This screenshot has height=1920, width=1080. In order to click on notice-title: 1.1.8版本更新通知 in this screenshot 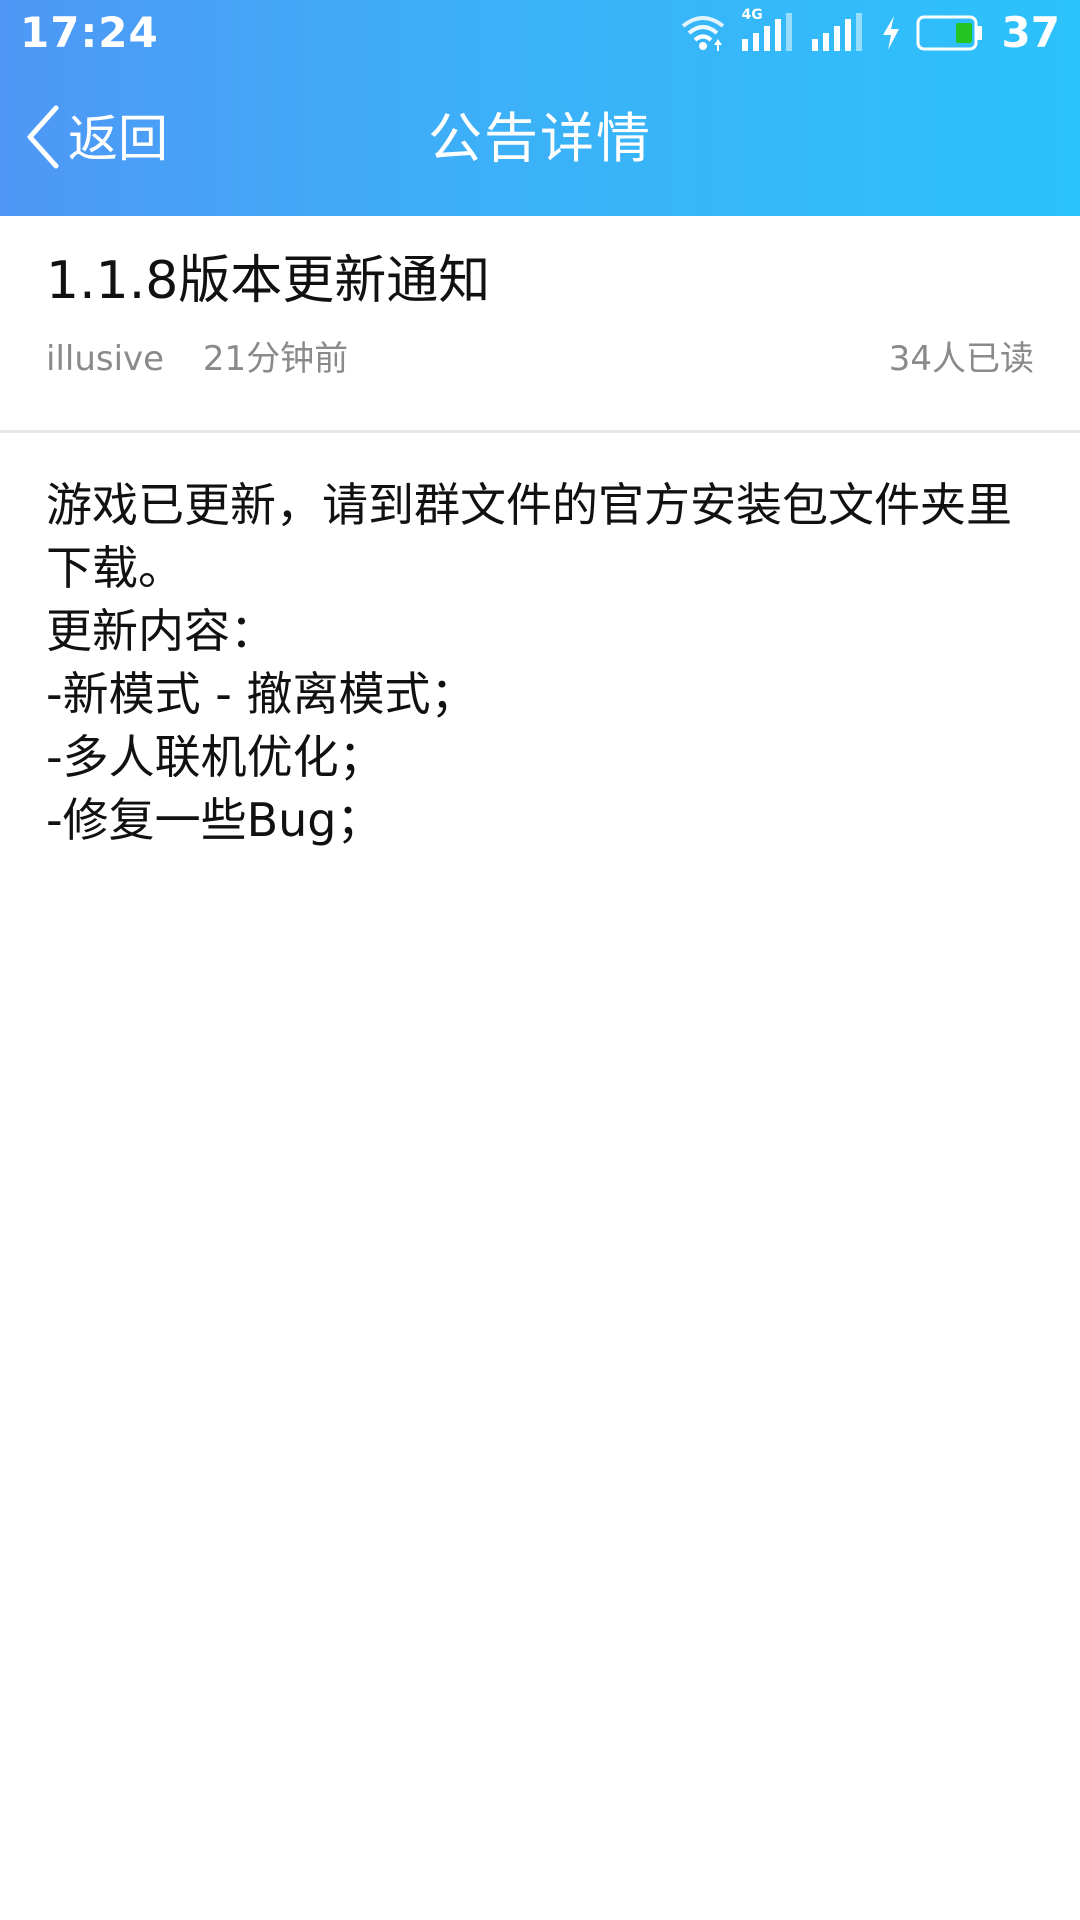, I will do `click(268, 281)`.